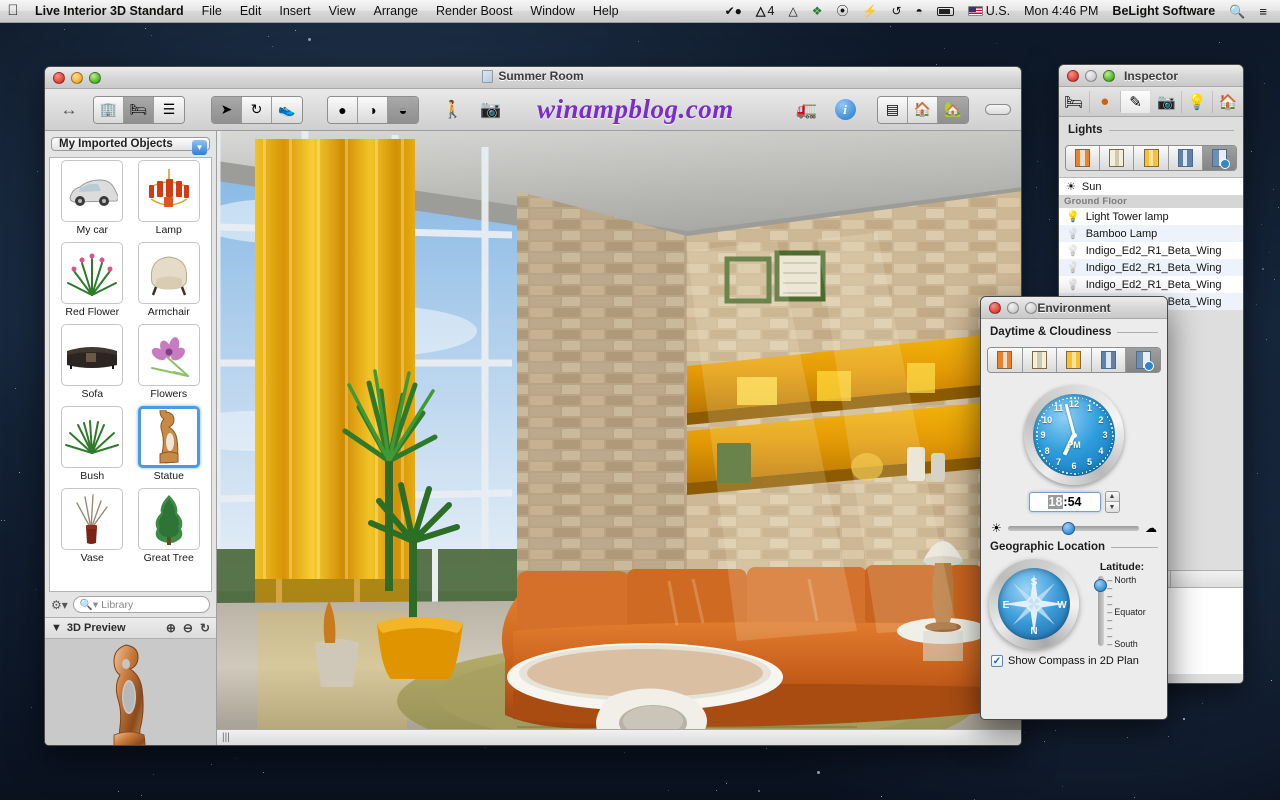  What do you see at coordinates (989, 11) in the screenshot?
I see `input-source-indicator: U.S.` at bounding box center [989, 11].